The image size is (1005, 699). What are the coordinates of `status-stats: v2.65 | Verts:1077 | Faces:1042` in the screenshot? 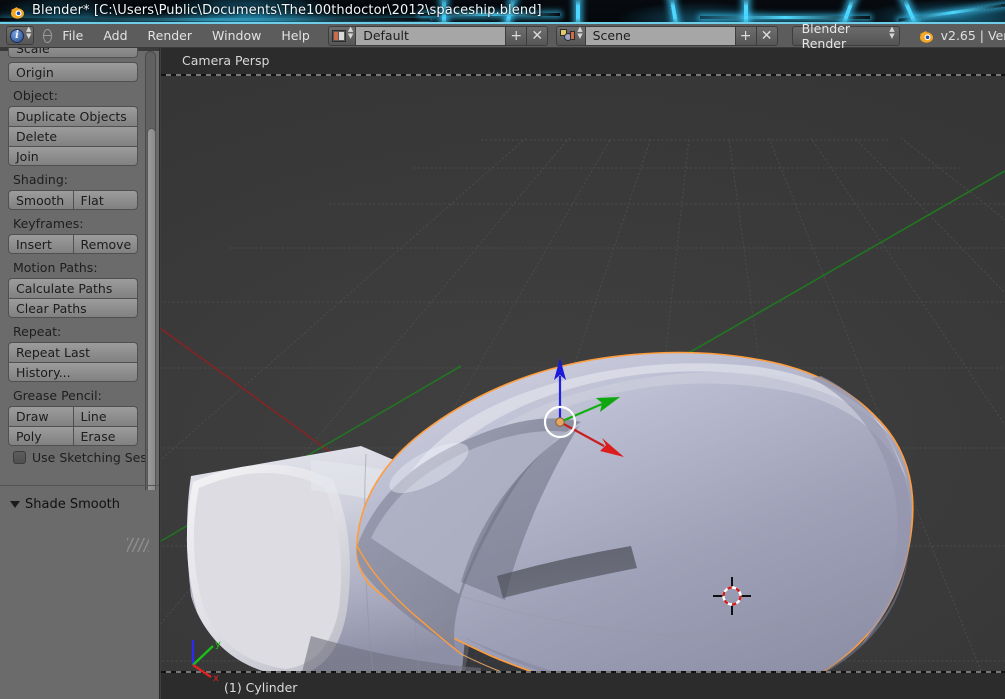 It's located at (961, 36).